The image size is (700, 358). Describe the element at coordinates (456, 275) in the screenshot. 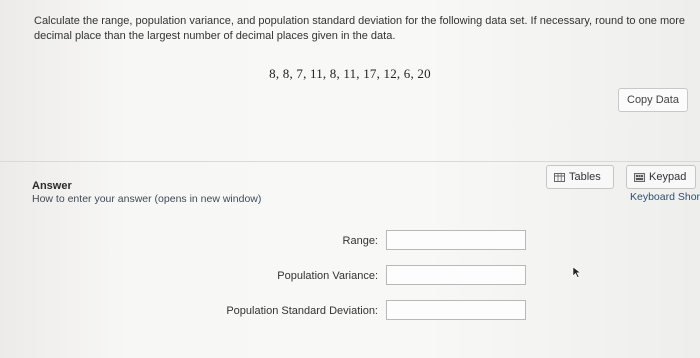

I see `variance-input` at that location.